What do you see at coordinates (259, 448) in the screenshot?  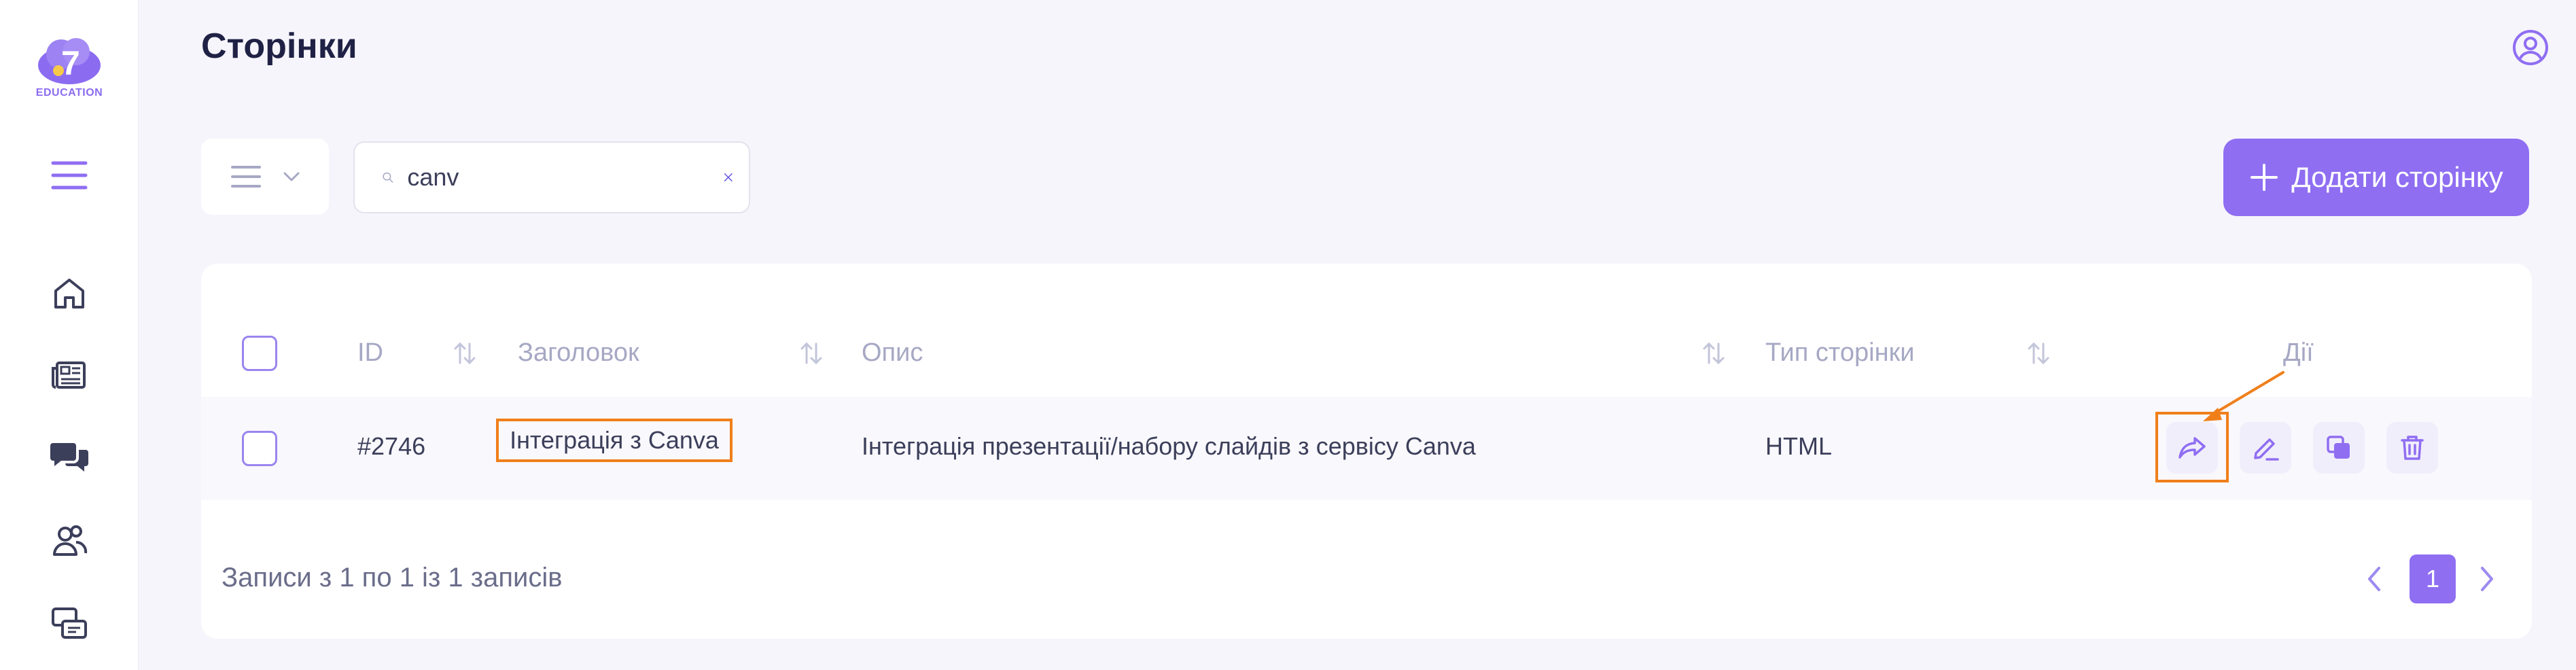 I see `row-checkbox` at bounding box center [259, 448].